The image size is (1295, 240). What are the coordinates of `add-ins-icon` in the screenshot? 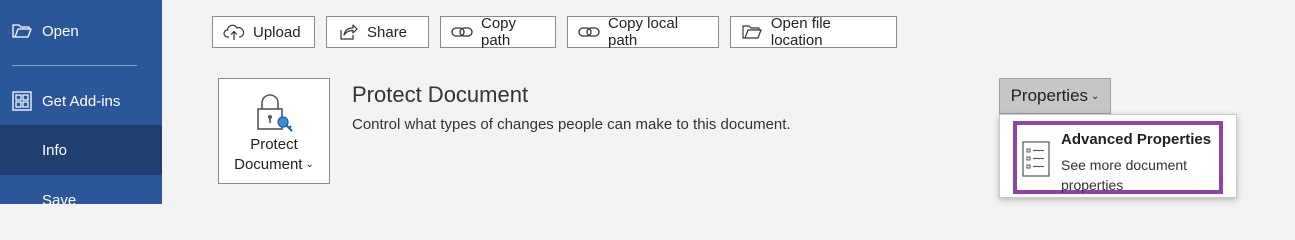 It's located at (22, 101).